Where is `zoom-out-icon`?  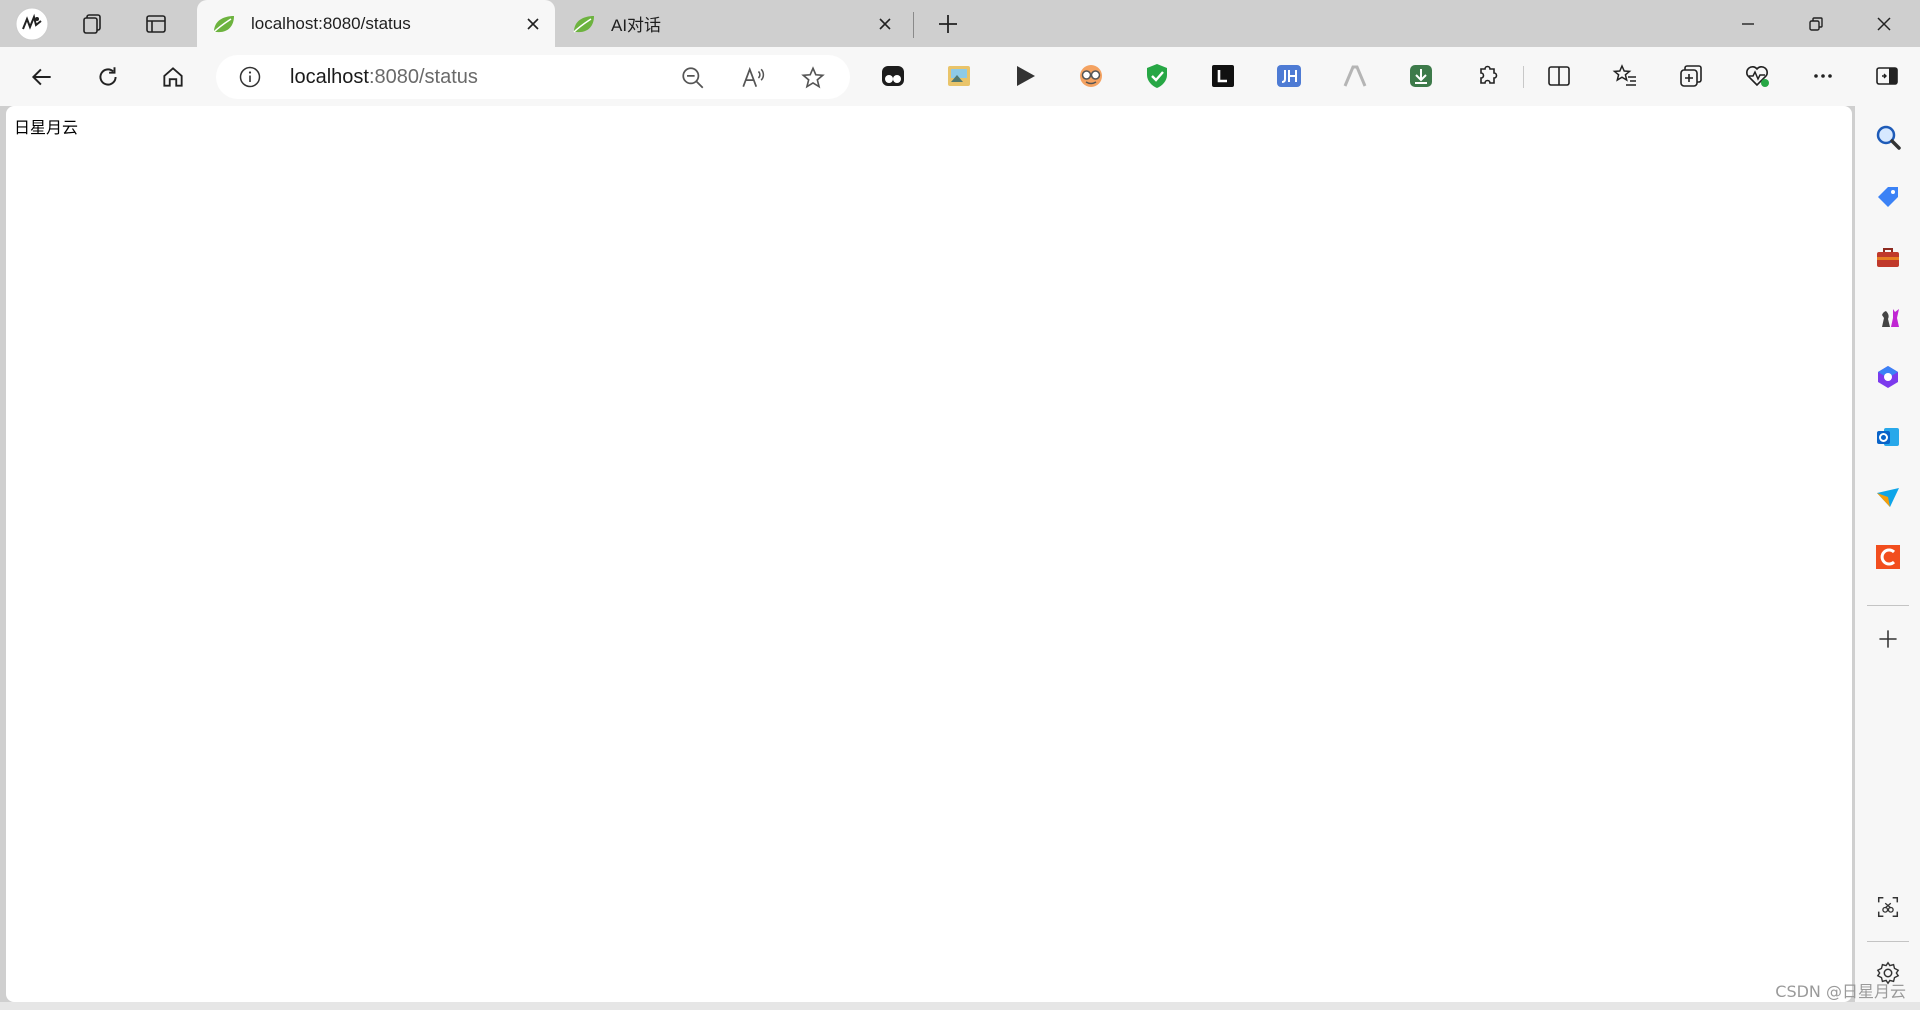
zoom-out-icon is located at coordinates (693, 78).